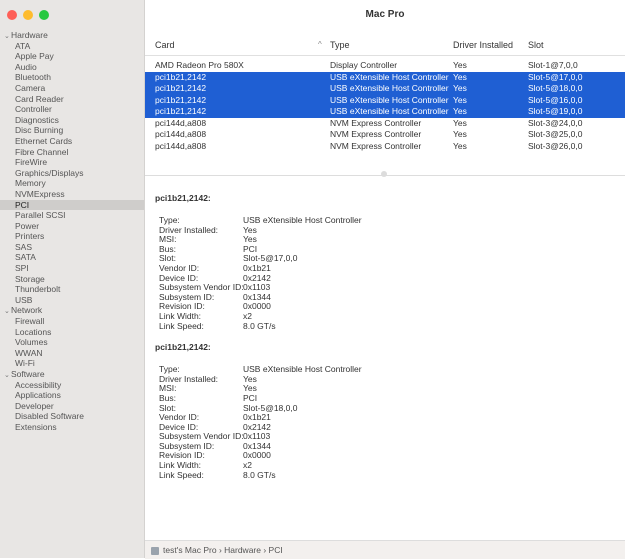 Image resolution: width=625 pixels, height=559 pixels. Describe the element at coordinates (72, 183) in the screenshot. I see `sidebar-item-memory: Memory` at that location.